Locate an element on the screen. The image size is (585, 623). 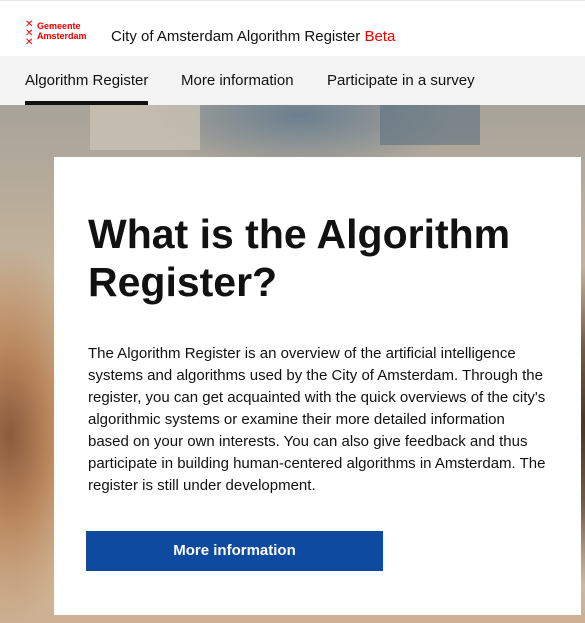
logo-line-2: Amsterdam is located at coordinates (62, 36).